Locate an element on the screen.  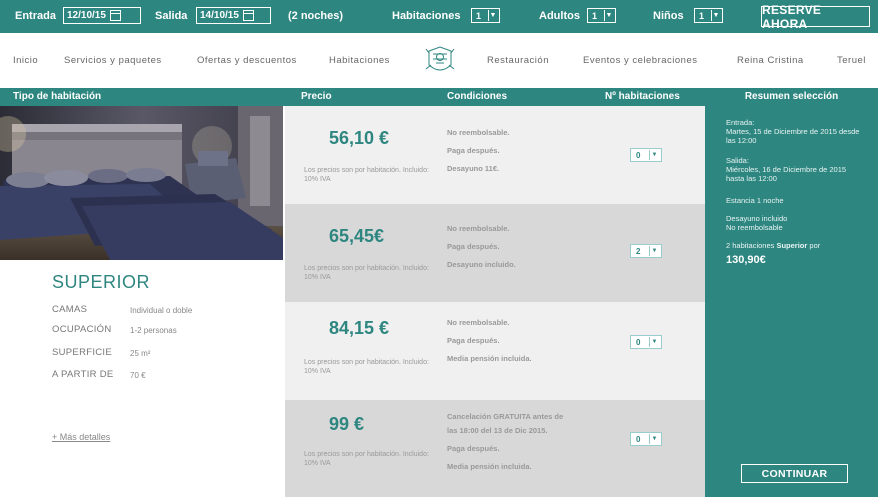
nights-count: (2 noches) is located at coordinates (316, 16).